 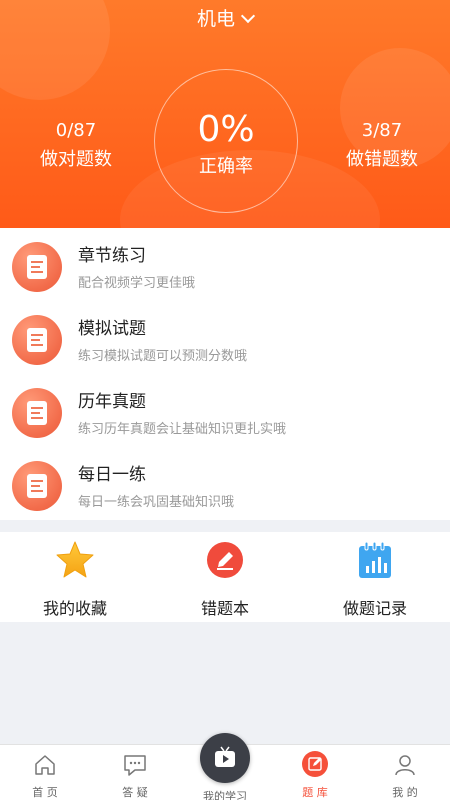 I want to click on my-study-button, so click(x=225, y=758).